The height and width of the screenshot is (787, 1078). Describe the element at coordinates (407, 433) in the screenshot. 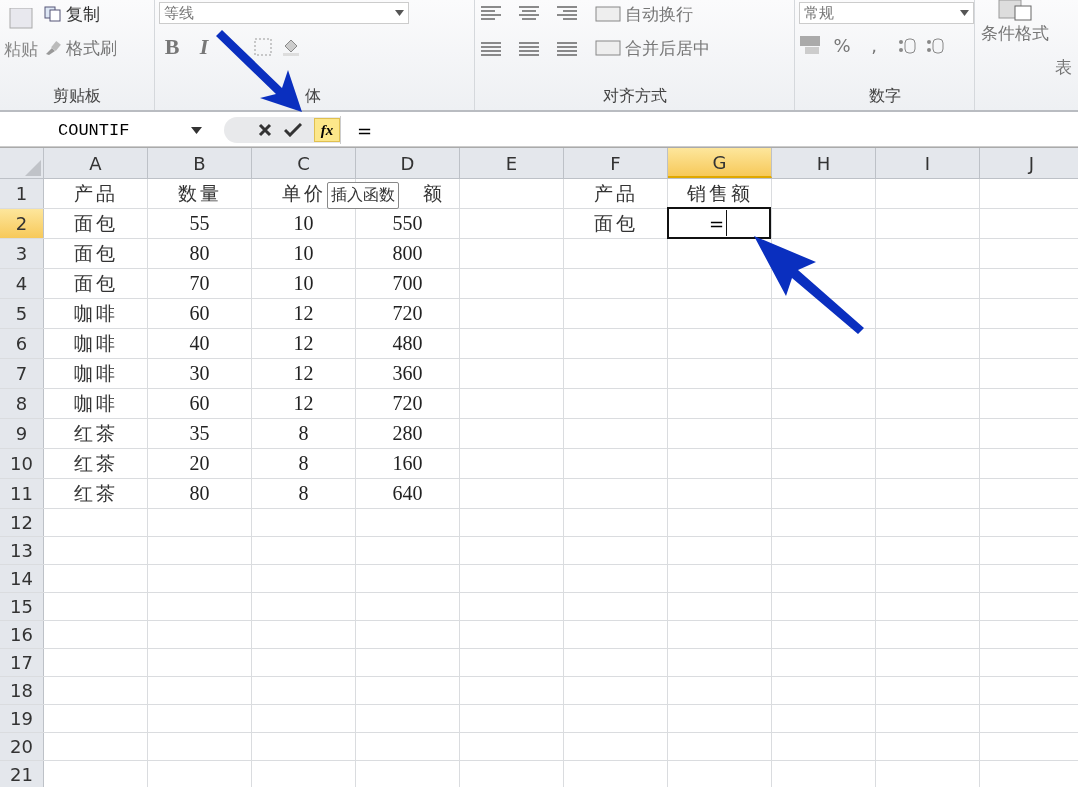

I see `cell-text: 280` at that location.